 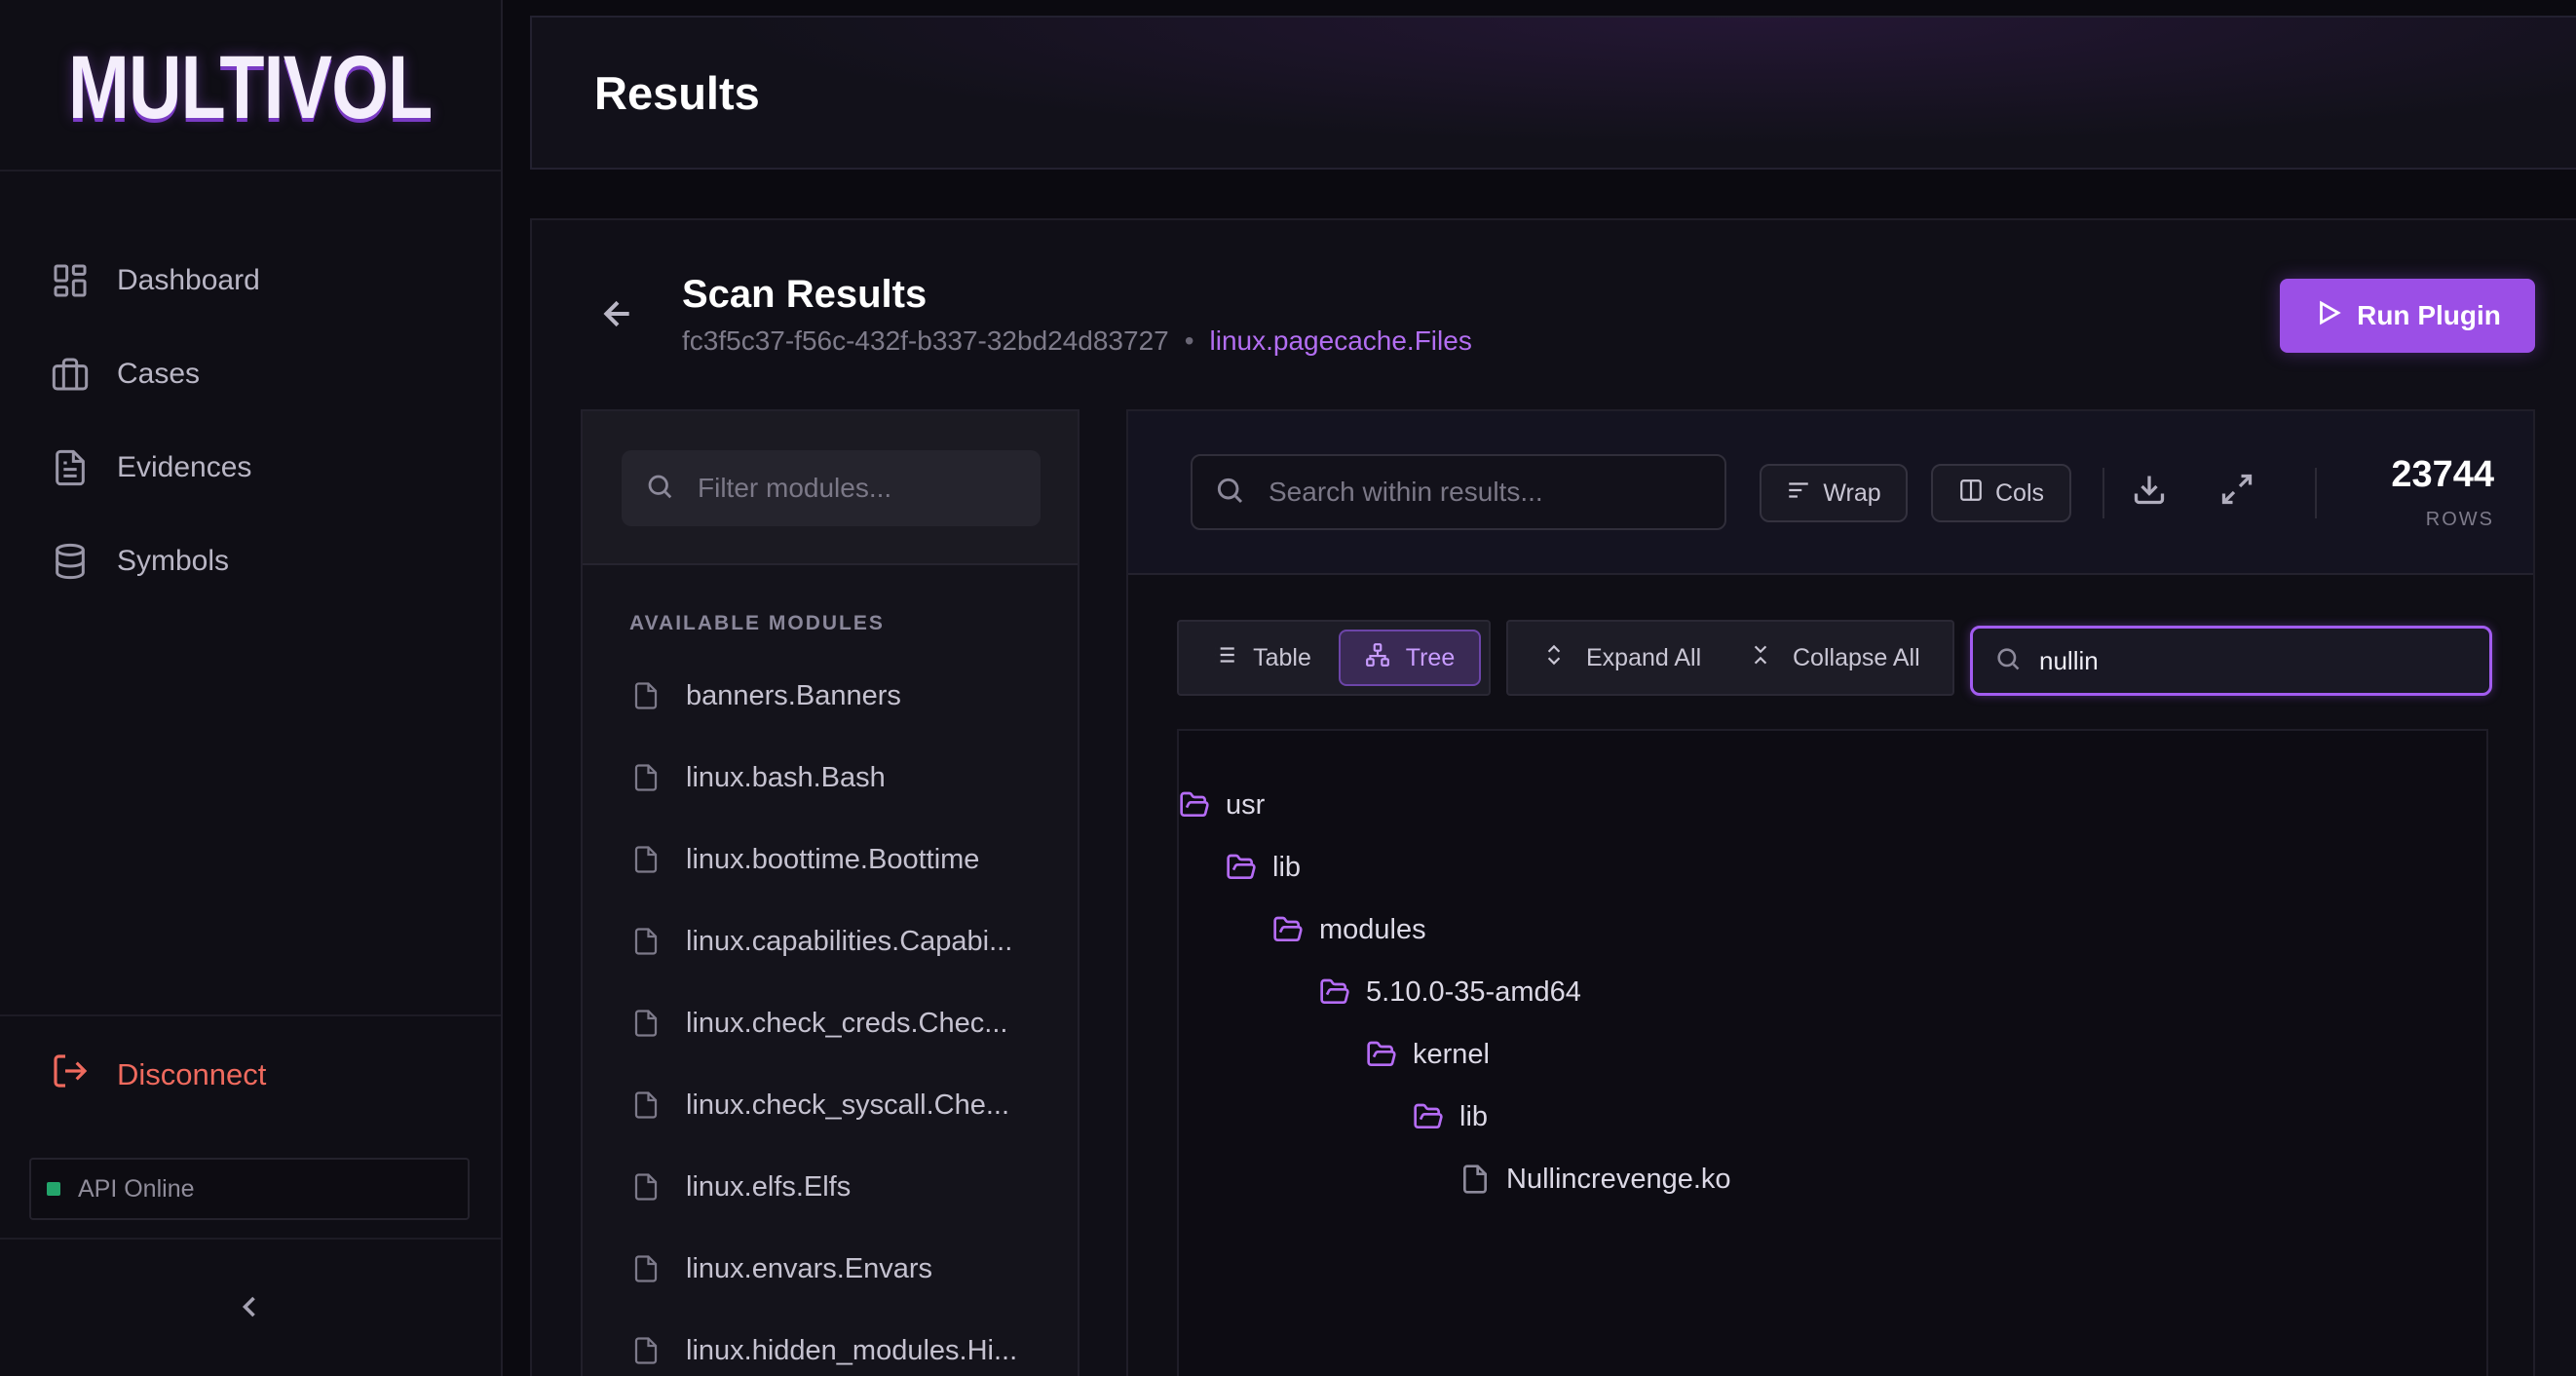 What do you see at coordinates (1450, 992) in the screenshot?
I see `tree-folder-node: 5.10.0-35-amd64` at bounding box center [1450, 992].